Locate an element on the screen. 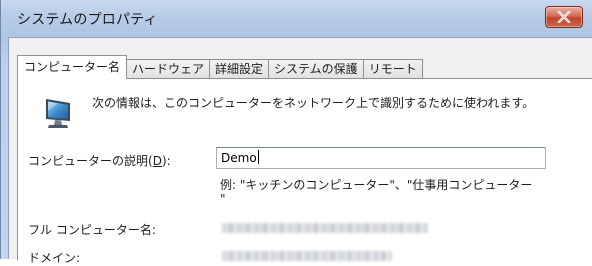 This screenshot has height=266, width=592. tab-hardware: ハードウェア is located at coordinates (168, 69).